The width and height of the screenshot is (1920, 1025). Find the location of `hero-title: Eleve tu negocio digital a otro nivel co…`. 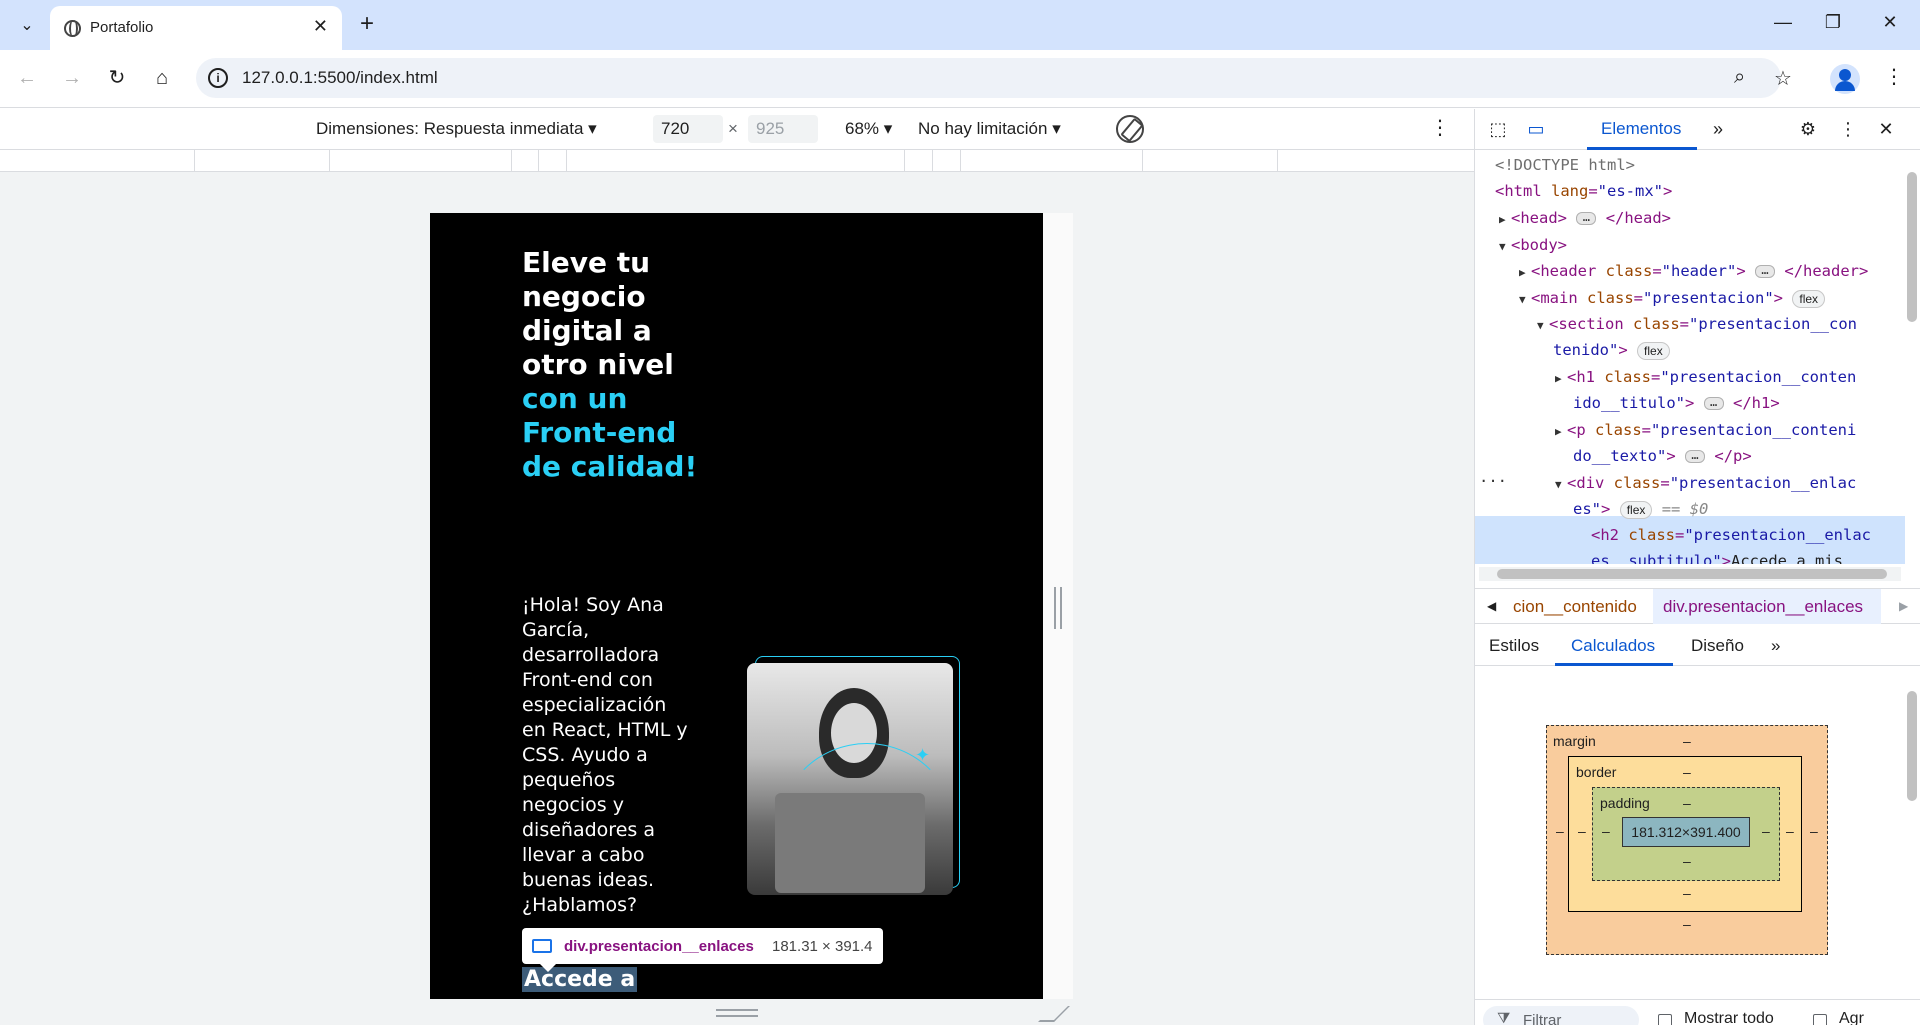

hero-title: Eleve tu negocio digital a otro nivel co… is located at coordinates (612, 365).